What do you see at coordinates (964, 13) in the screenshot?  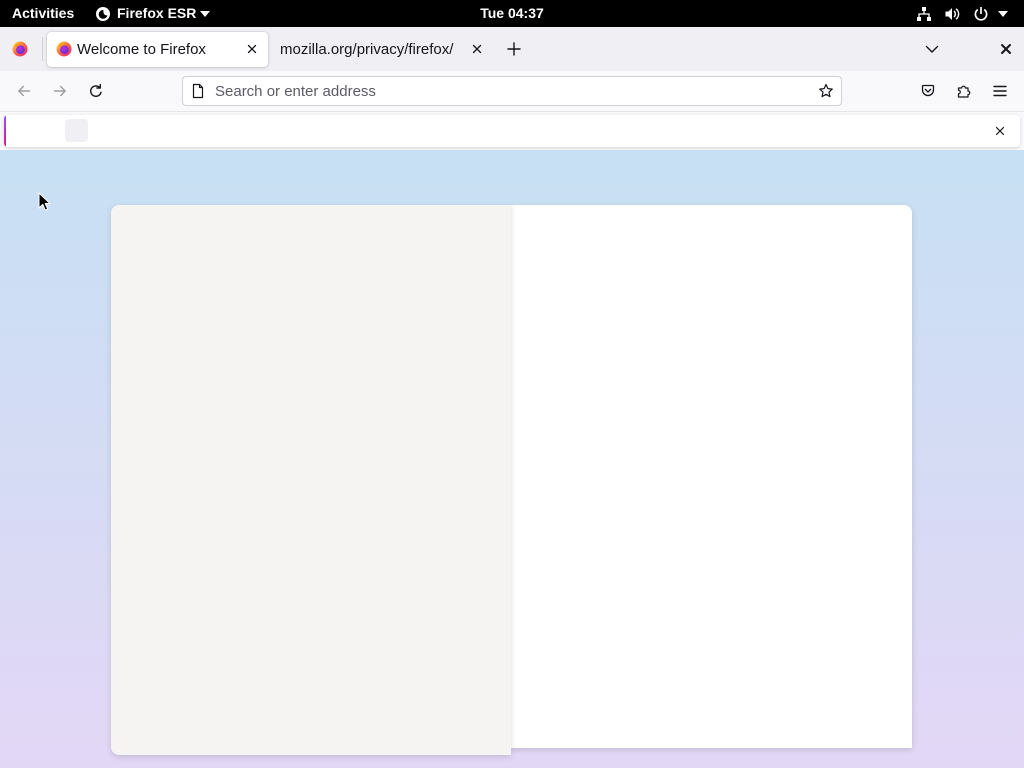 I see `system-status-menu` at bounding box center [964, 13].